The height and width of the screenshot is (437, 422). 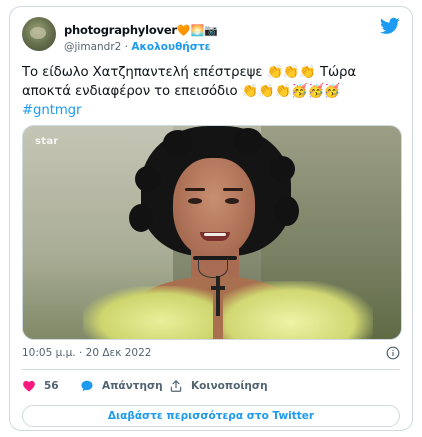 I want to click on avatar, so click(x=39, y=34).